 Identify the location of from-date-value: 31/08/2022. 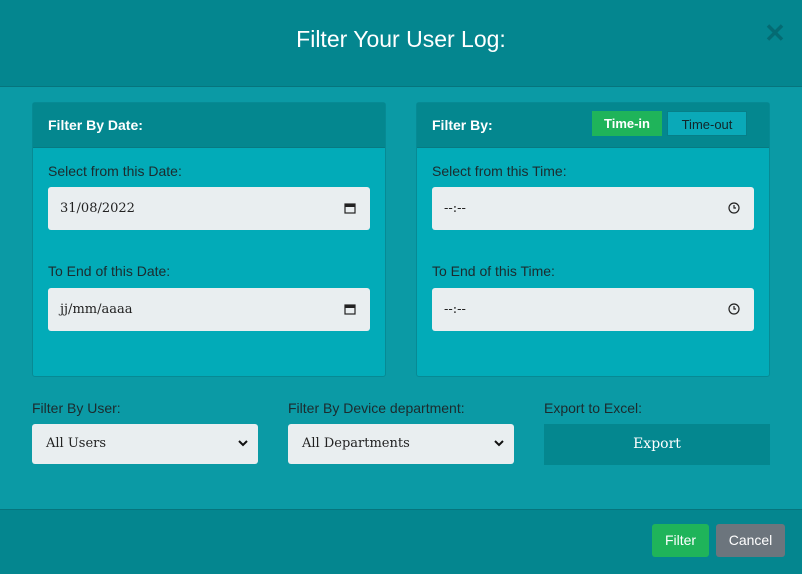
(97, 208).